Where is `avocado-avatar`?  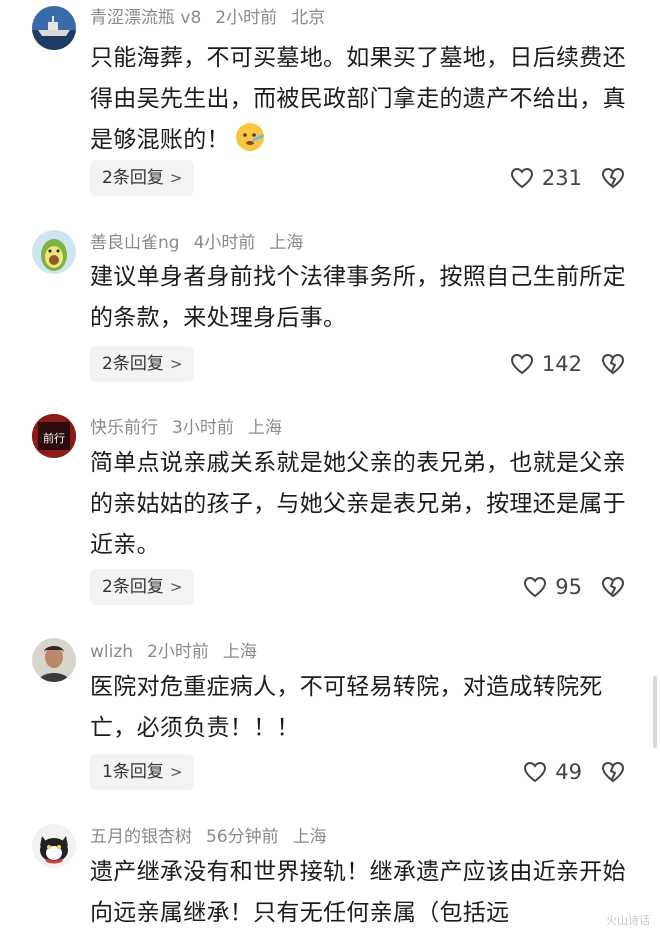 avocado-avatar is located at coordinates (54, 252).